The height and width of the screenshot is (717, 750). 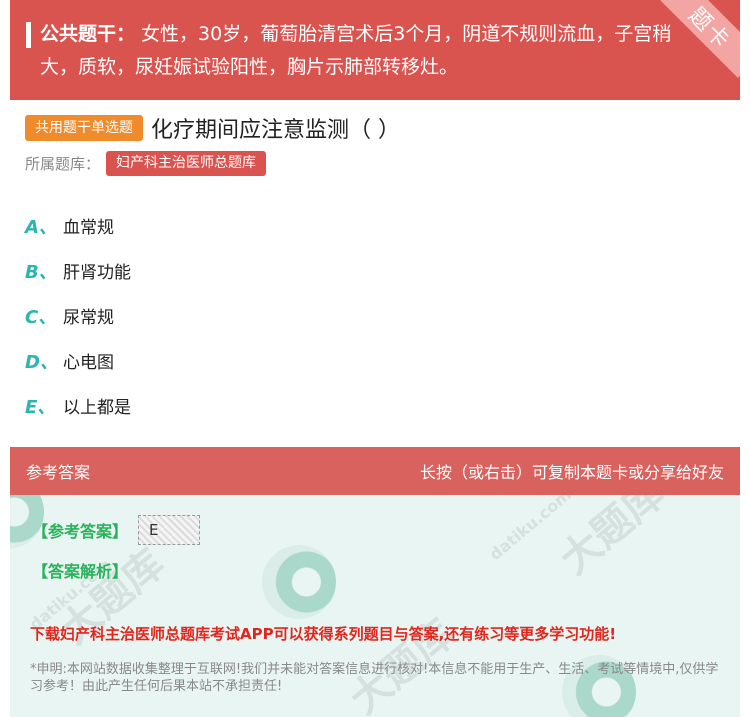 I want to click on answer-header-bar: 参考答案 长按（或右击）可复制本题卡或分享给好友, so click(x=375, y=471).